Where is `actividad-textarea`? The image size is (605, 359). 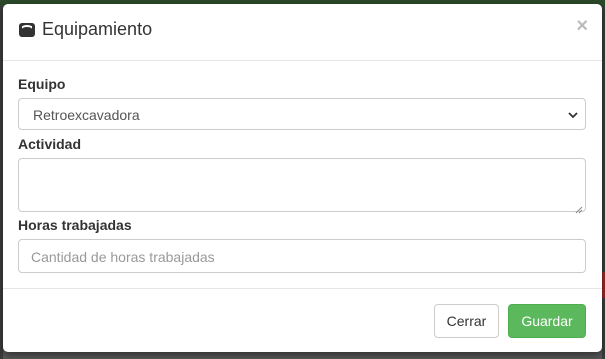 actividad-textarea is located at coordinates (302, 186).